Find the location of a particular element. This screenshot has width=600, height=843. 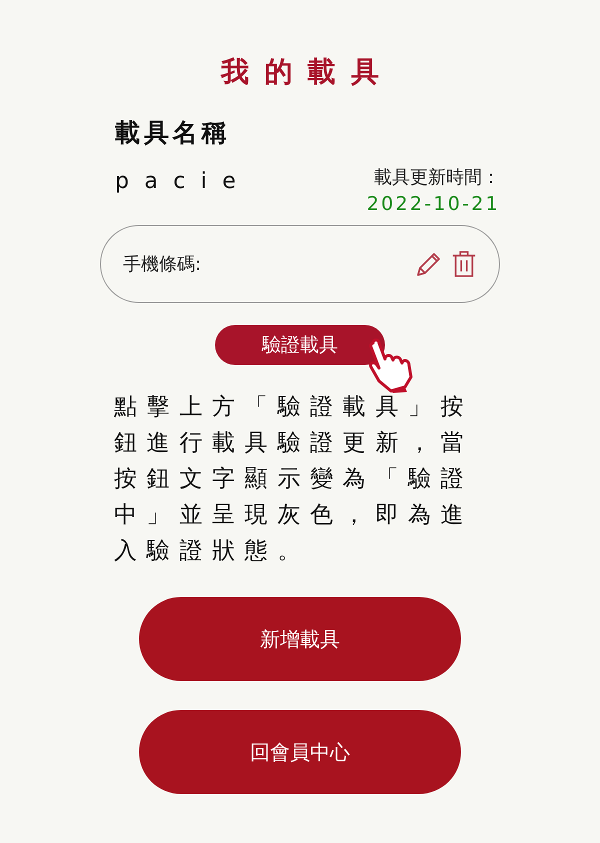

carrier-name: pacie is located at coordinates (183, 182).